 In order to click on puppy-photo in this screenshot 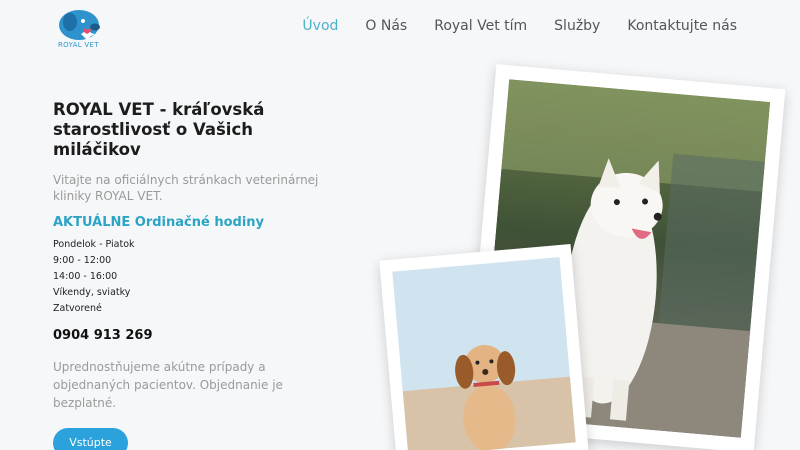, I will do `click(484, 347)`.